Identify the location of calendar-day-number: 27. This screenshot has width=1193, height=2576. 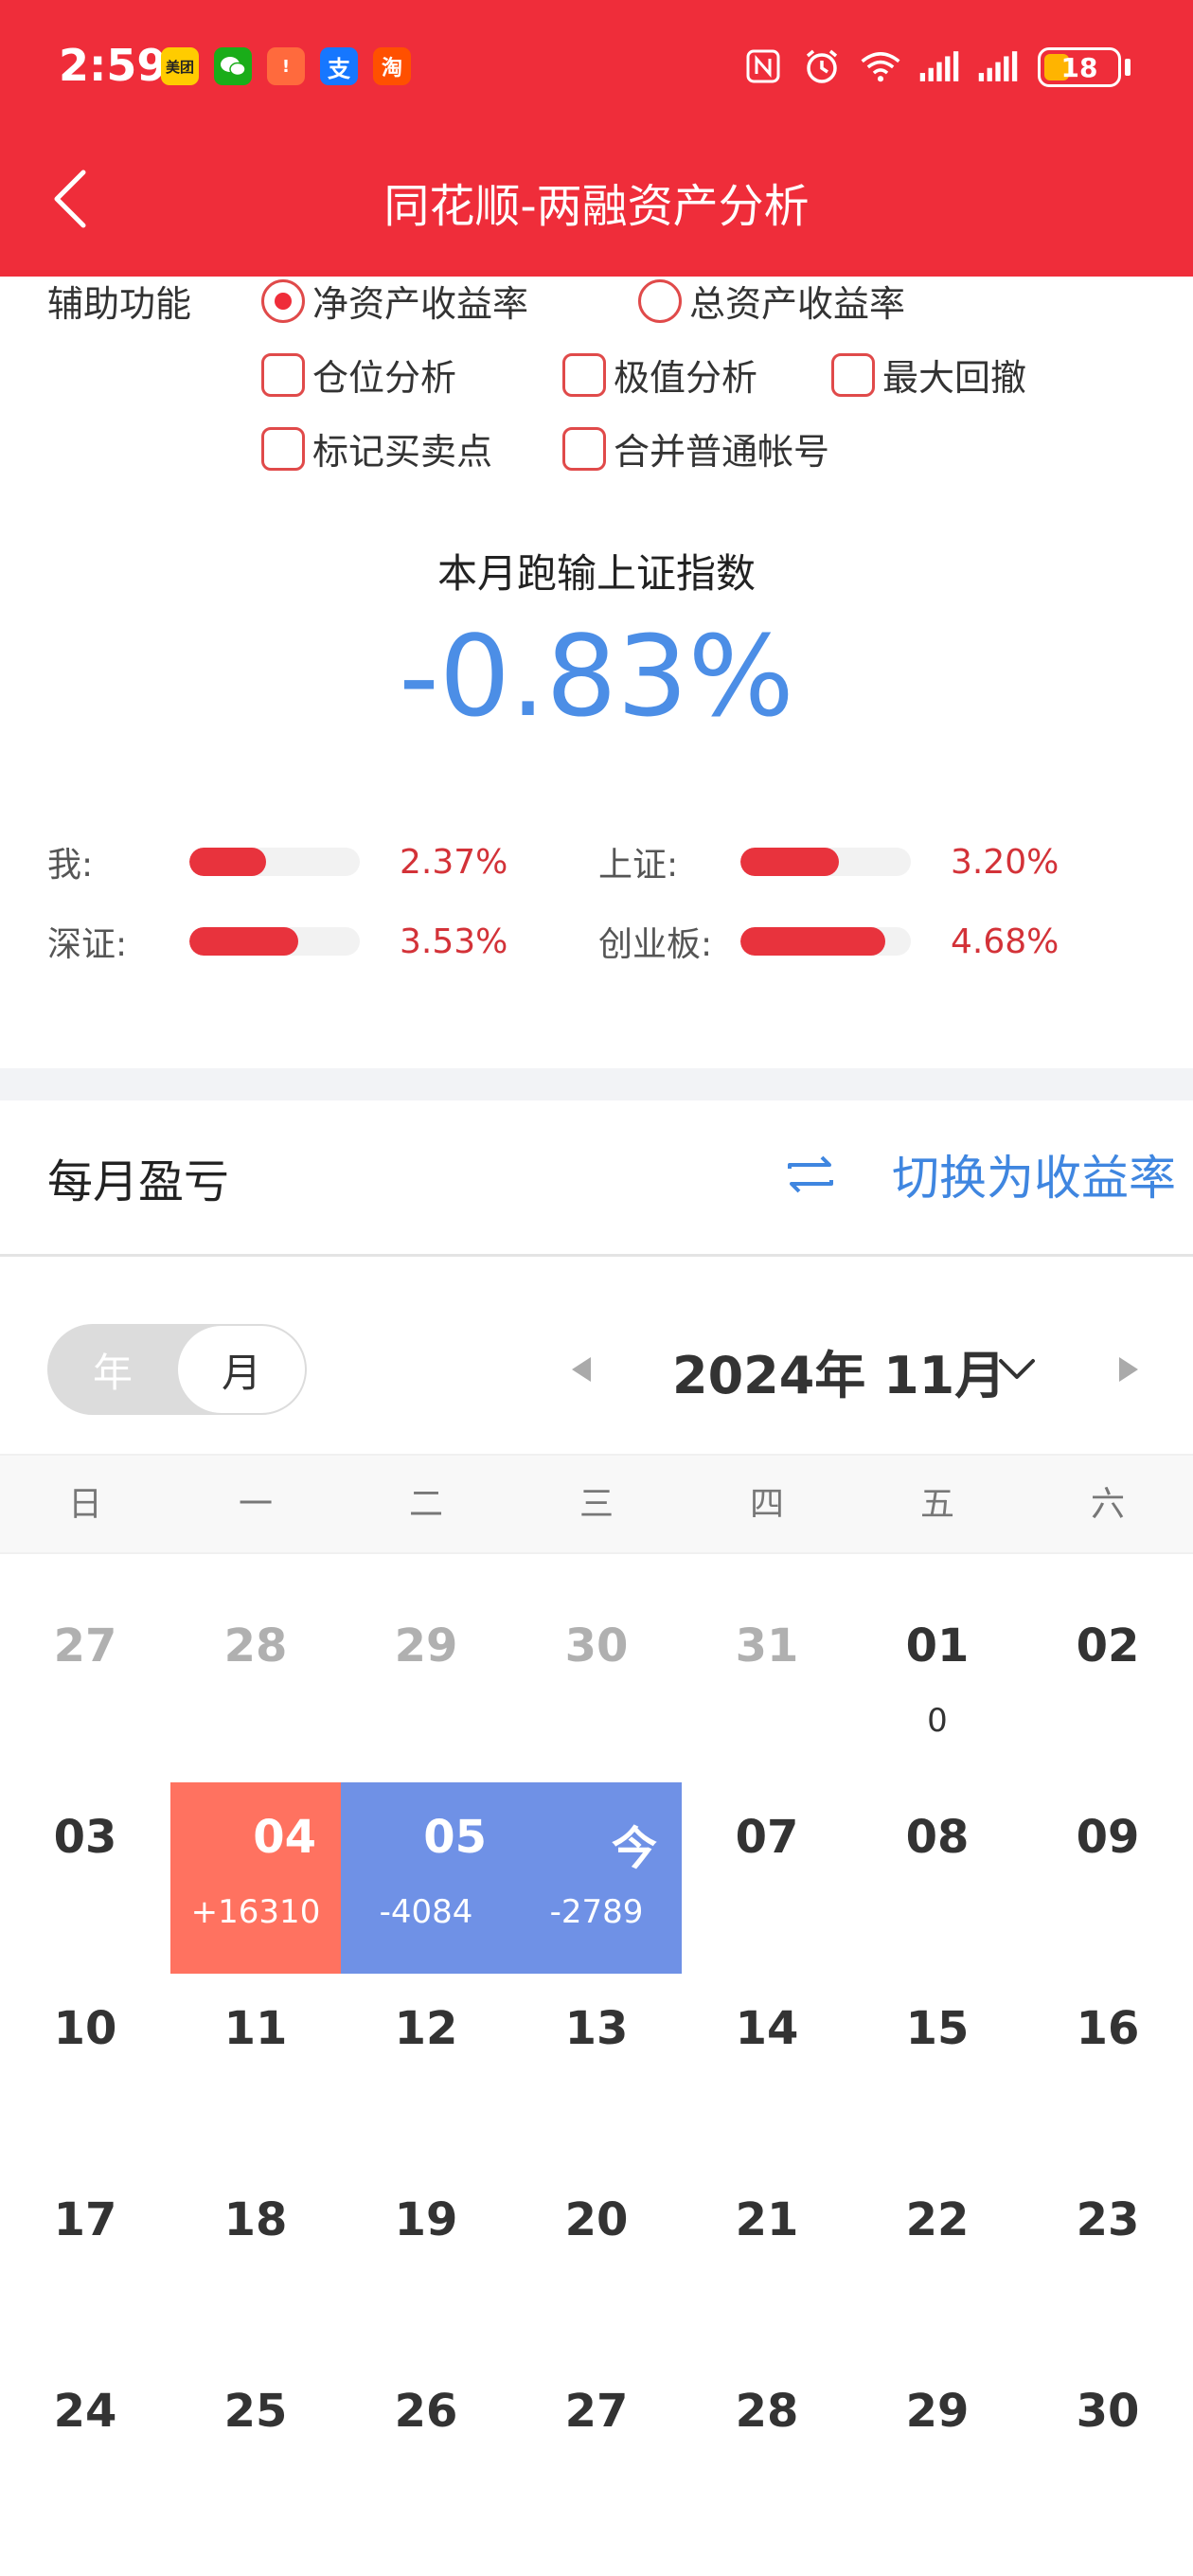
(85, 1646).